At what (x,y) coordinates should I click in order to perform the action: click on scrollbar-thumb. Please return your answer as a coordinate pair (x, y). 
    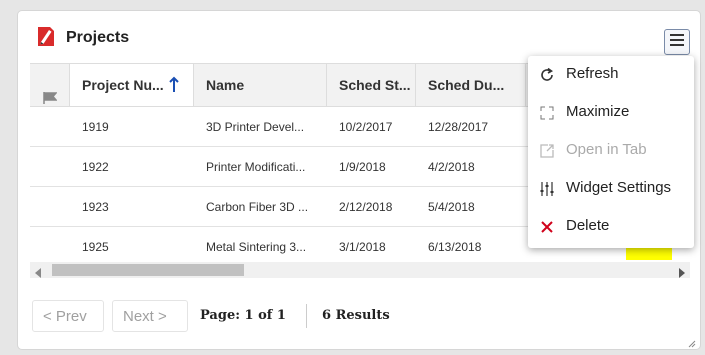
    Looking at the image, I should click on (148, 270).